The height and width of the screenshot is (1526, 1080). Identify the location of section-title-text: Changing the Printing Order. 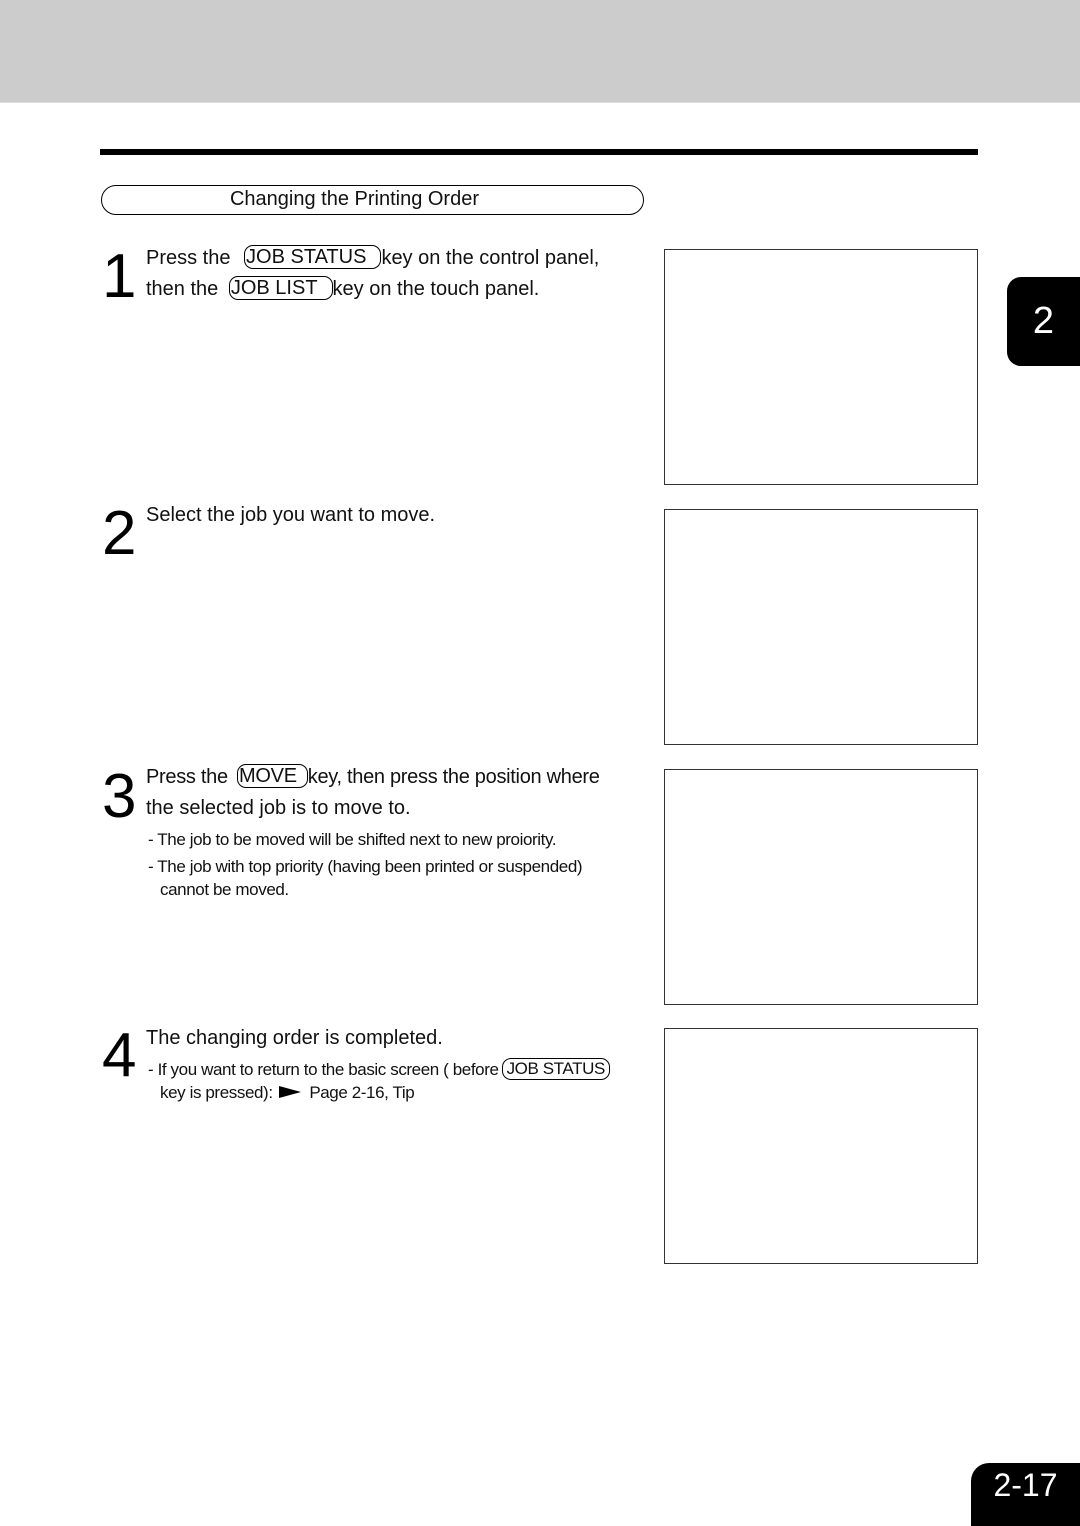
(354, 199).